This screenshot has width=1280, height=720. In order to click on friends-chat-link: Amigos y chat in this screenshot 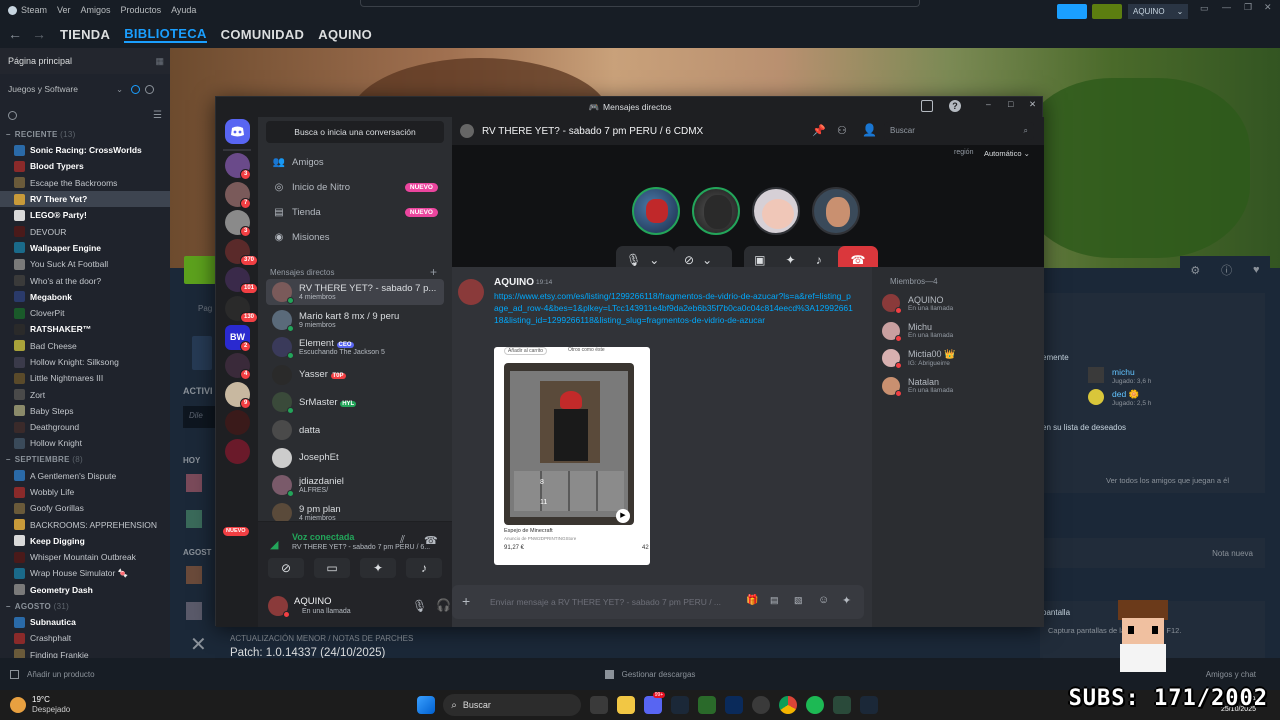, I will do `click(1231, 674)`.